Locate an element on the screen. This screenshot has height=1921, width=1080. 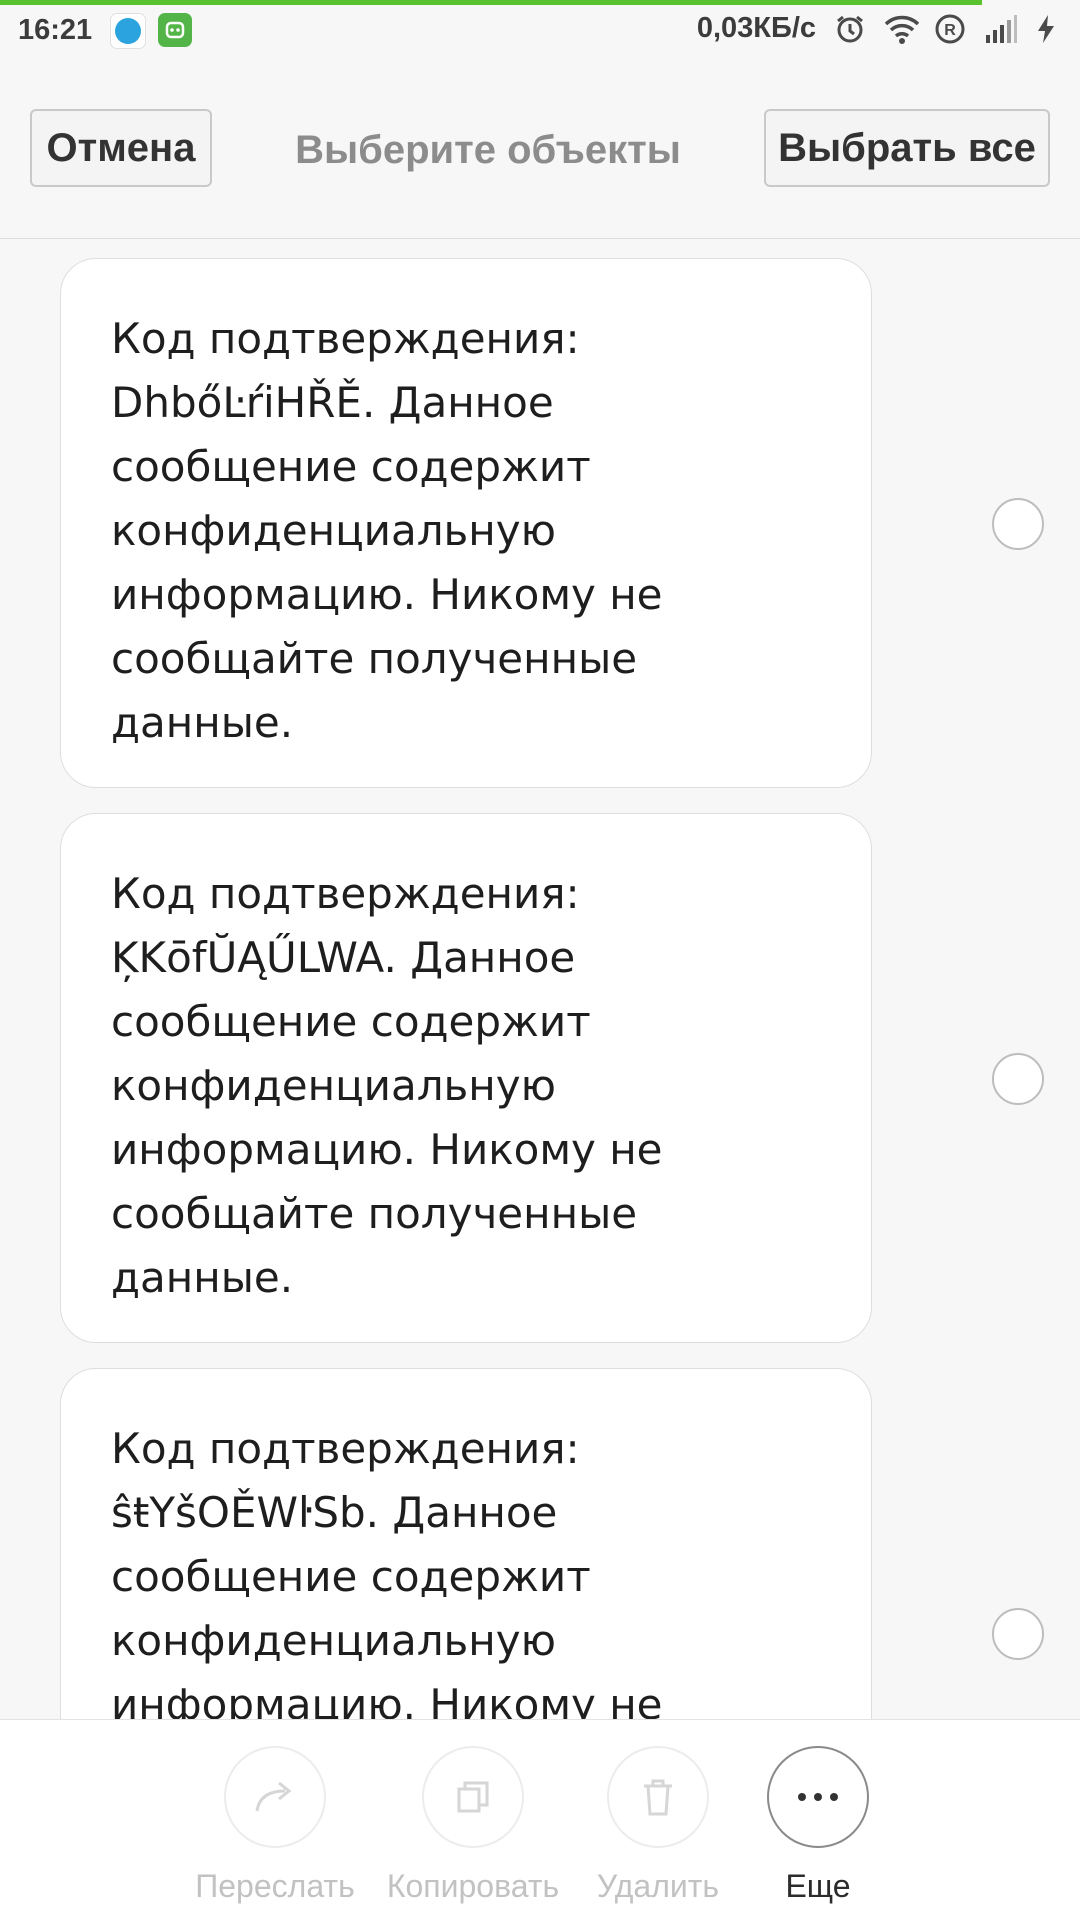
copy-button: Копировать is located at coordinates (473, 1825).